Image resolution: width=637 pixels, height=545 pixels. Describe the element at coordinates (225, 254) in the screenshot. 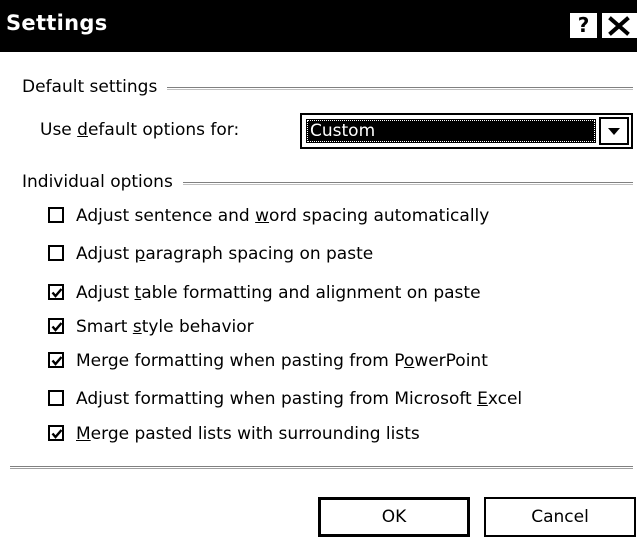

I see `option-label: Adjust paragraph spacing on paste` at that location.